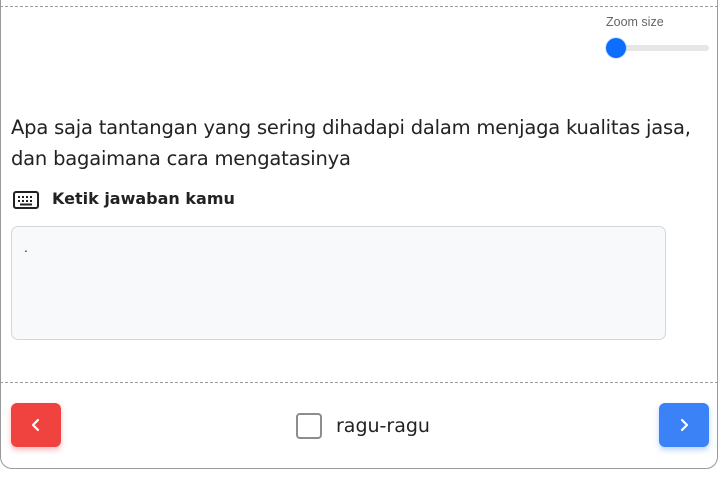  I want to click on answer-label: Ketik jawaban kamu, so click(143, 198).